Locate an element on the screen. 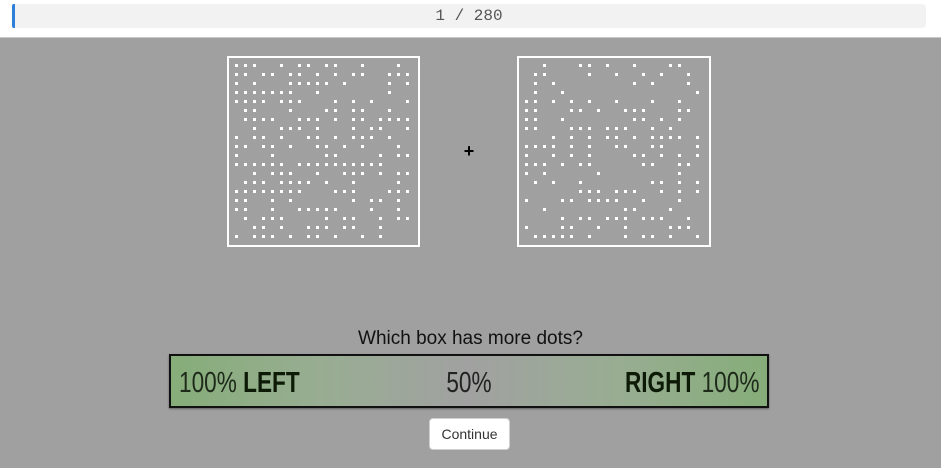  continue-button: Continue is located at coordinates (469, 434).